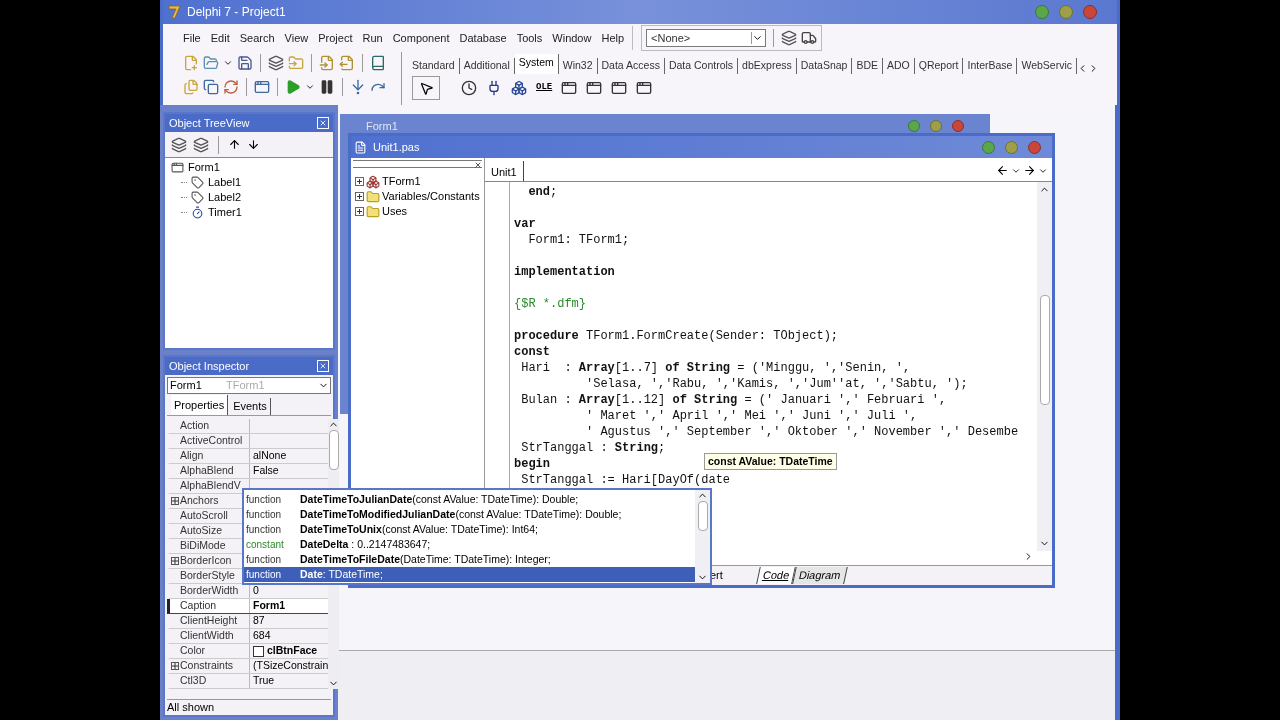 The height and width of the screenshot is (720, 1280). What do you see at coordinates (248, 651) in the screenshot?
I see `property-row: Color clBtnFace` at bounding box center [248, 651].